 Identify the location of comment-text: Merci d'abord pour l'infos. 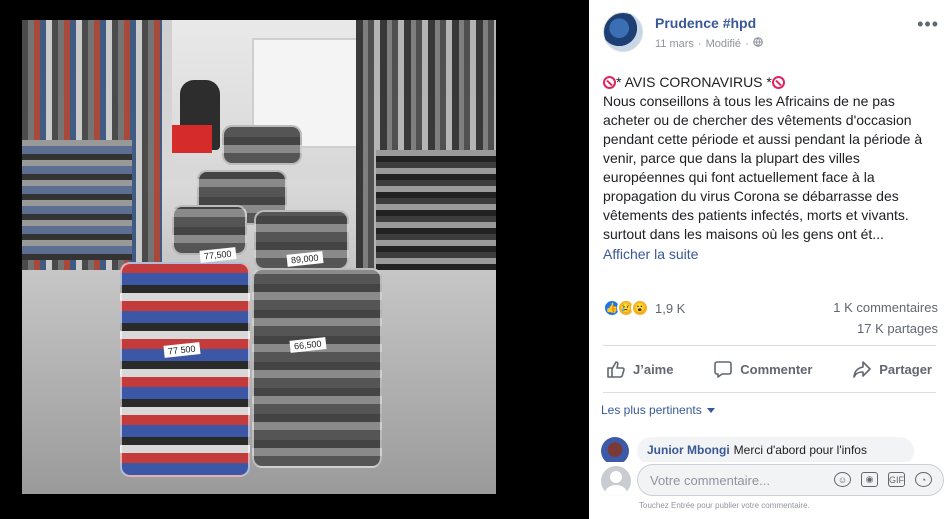
(800, 450).